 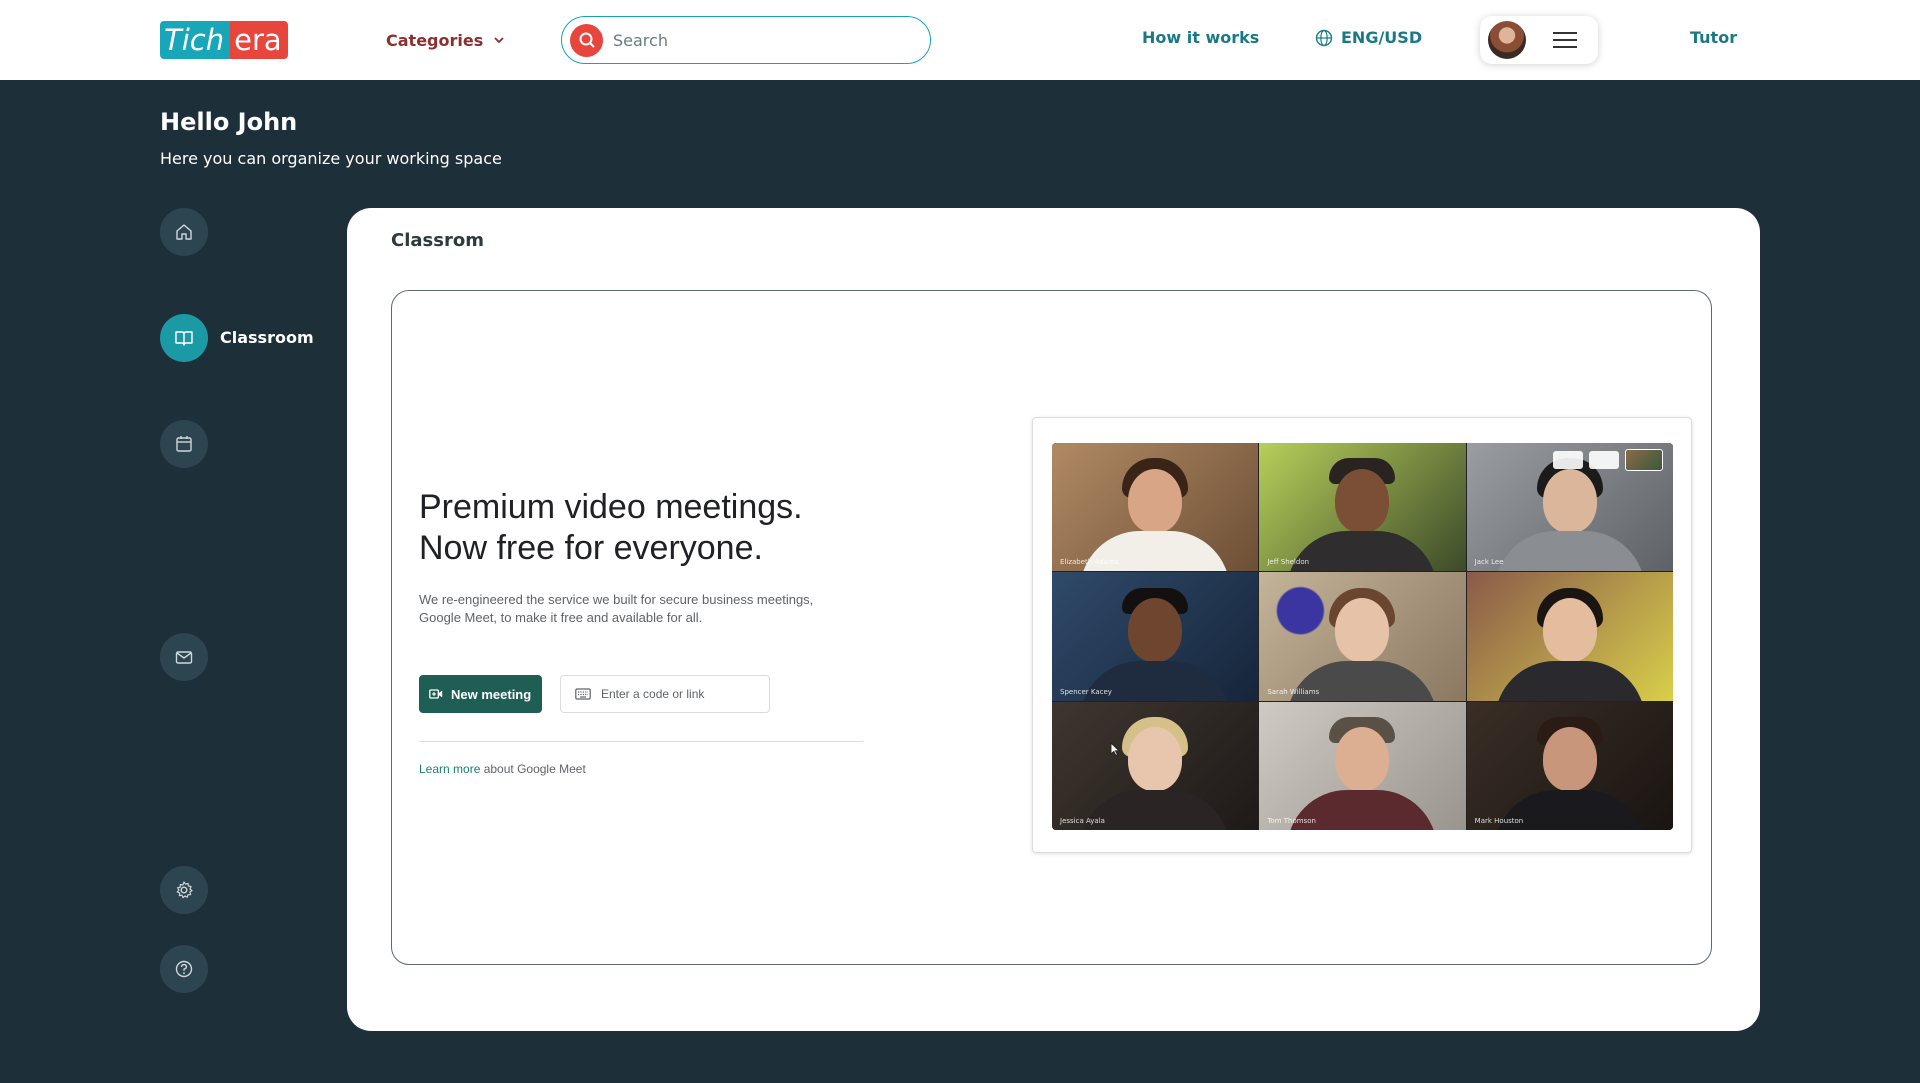 What do you see at coordinates (435, 40) in the screenshot?
I see `categories-label: Categories` at bounding box center [435, 40].